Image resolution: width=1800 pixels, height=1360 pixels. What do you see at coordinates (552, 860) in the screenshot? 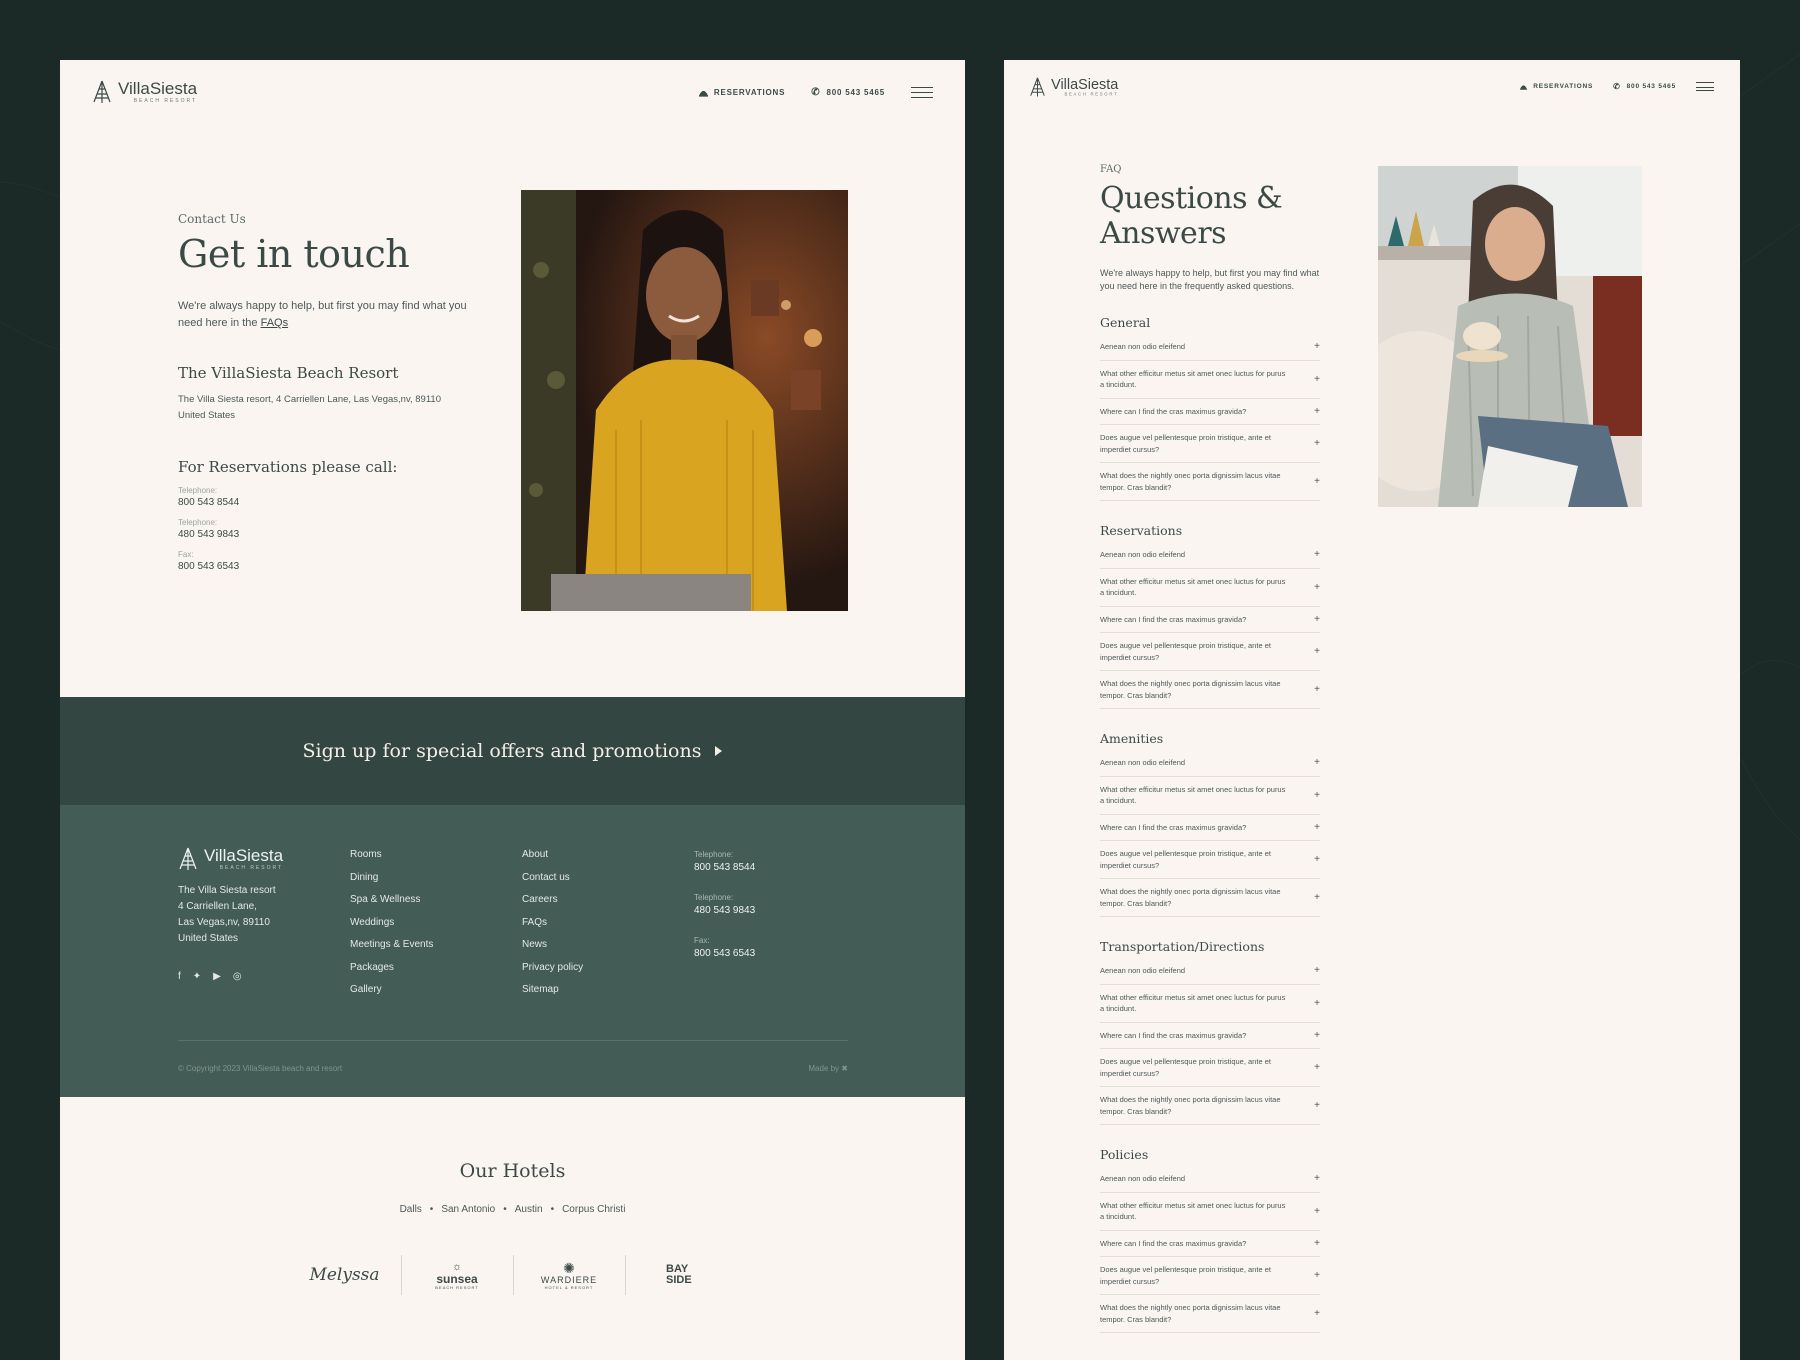
I see `footer-link-about: About` at bounding box center [552, 860].